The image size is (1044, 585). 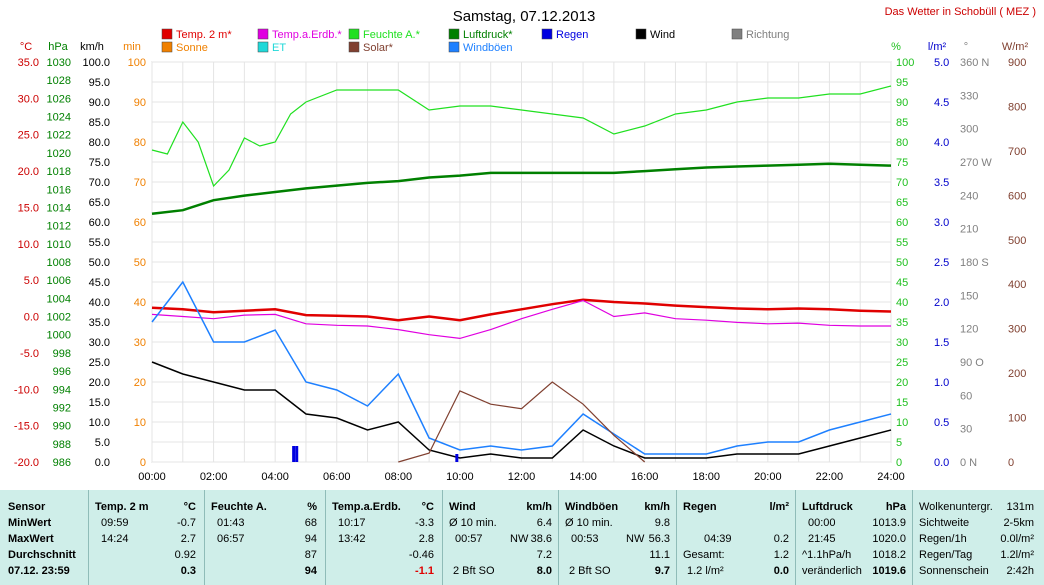 I want to click on legend-label: Windböen, so click(x=488, y=48).